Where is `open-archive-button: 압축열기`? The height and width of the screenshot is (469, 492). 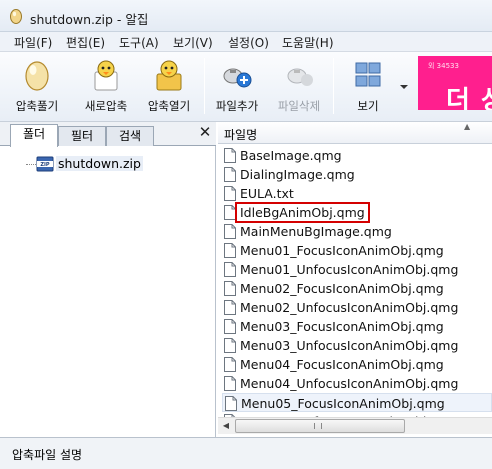 open-archive-button: 압축열기 is located at coordinates (169, 86).